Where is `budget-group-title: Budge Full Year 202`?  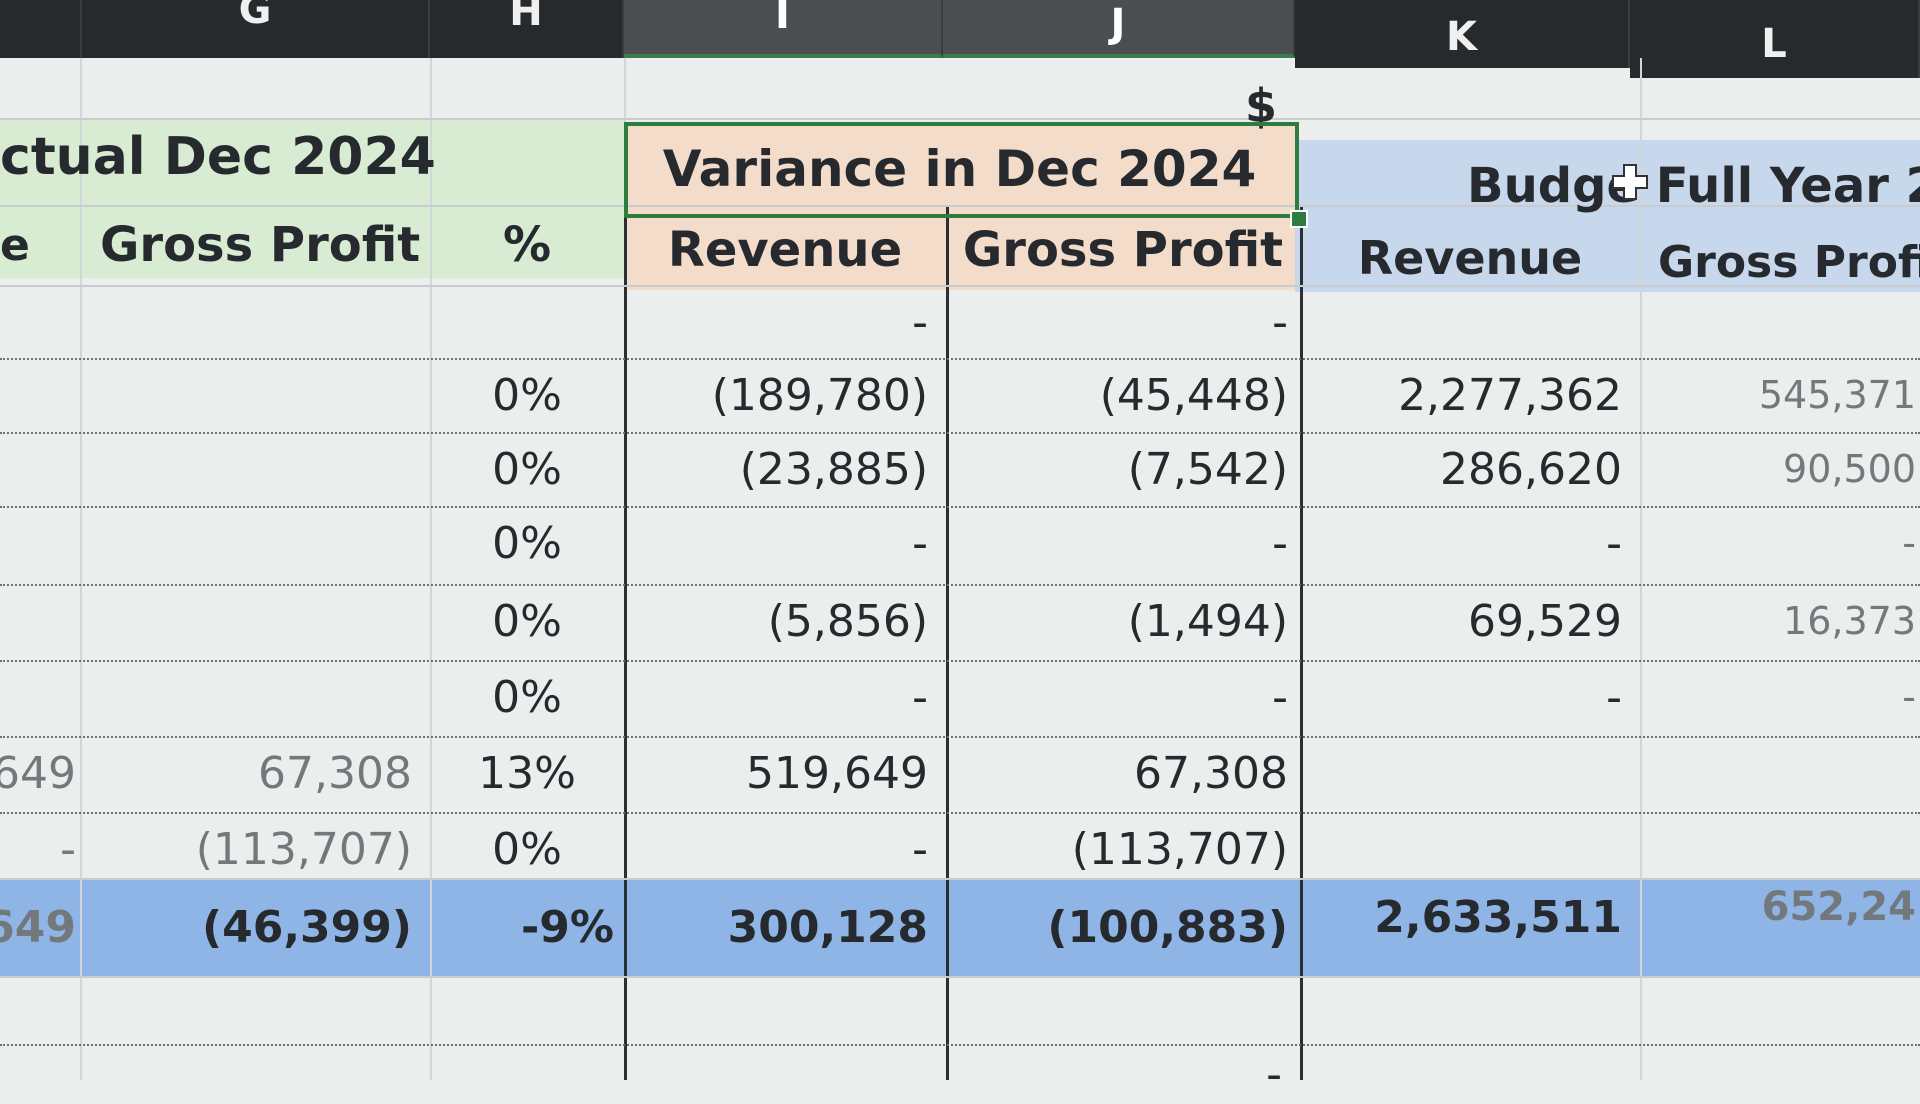
budget-group-title: Budge Full Year 202 is located at coordinates (1607, 186).